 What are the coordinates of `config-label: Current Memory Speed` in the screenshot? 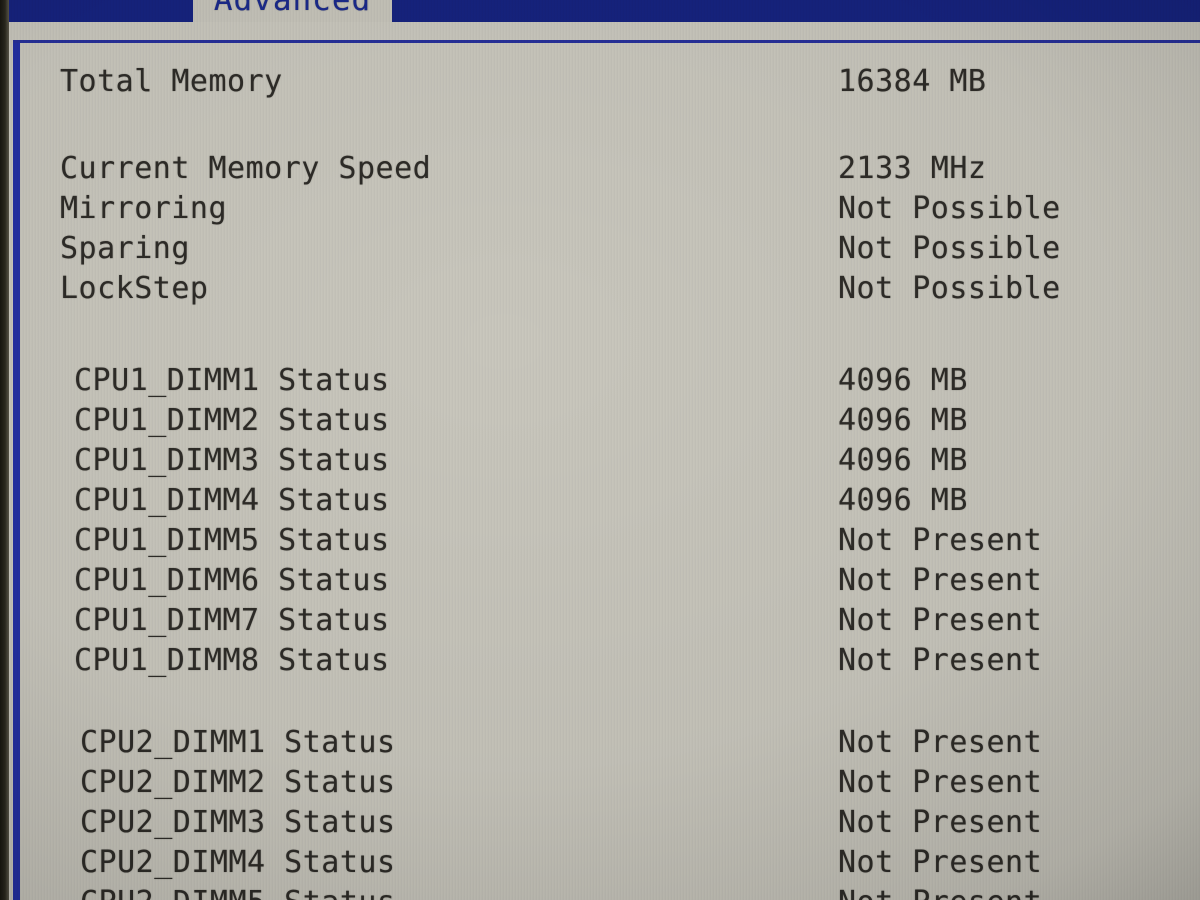 It's located at (246, 168).